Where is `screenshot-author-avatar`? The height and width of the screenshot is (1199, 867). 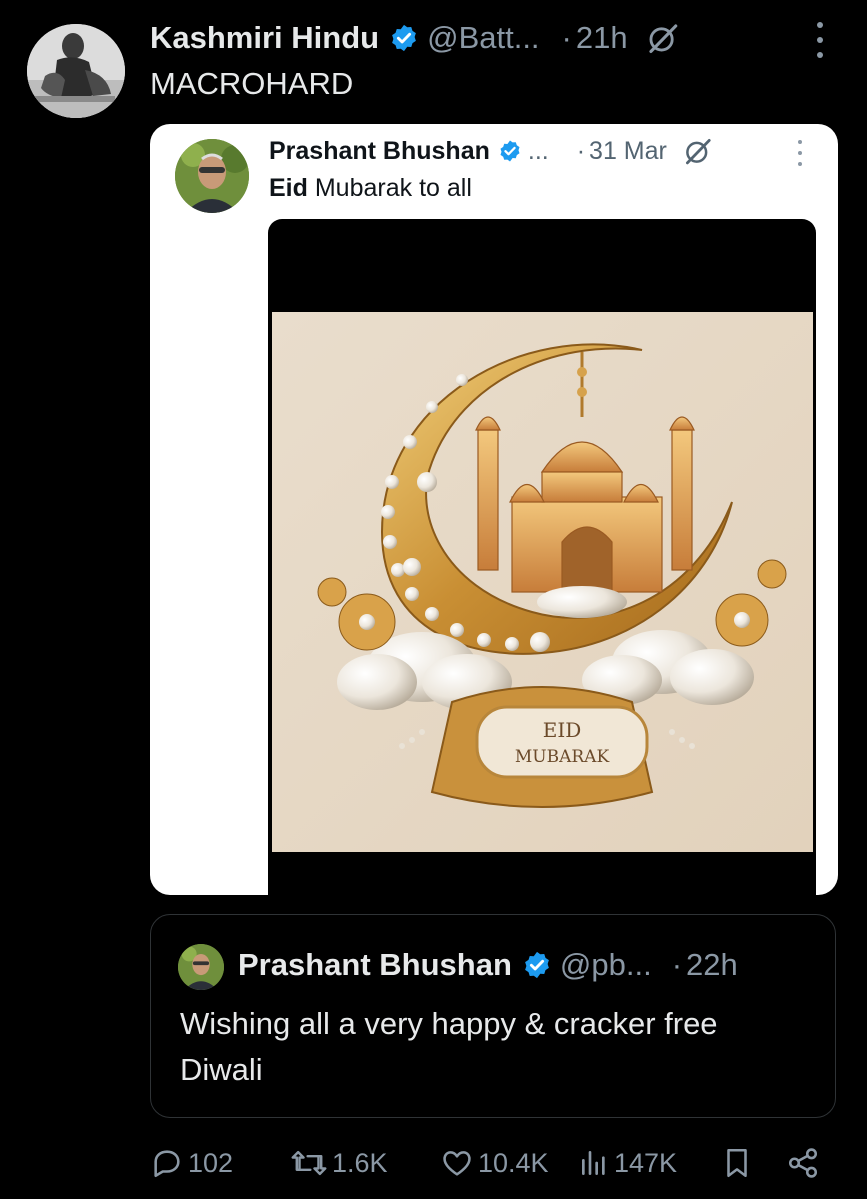
screenshot-author-avatar is located at coordinates (212, 176).